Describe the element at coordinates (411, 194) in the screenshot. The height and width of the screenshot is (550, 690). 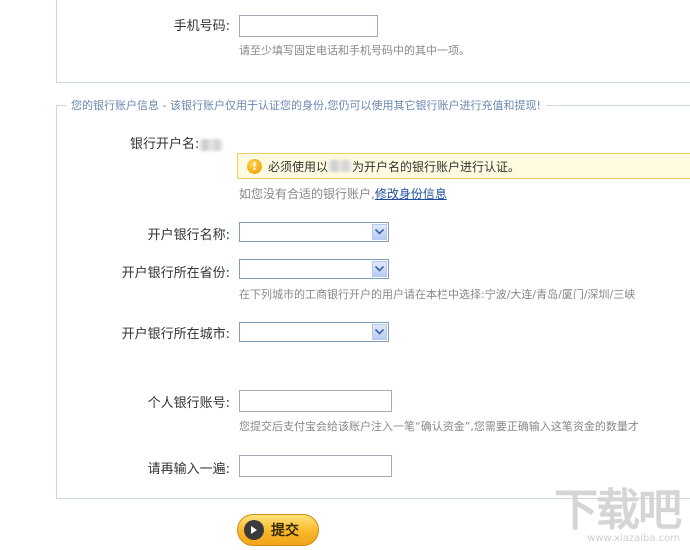
I see `modify-identity-link: 修改身份信息` at that location.